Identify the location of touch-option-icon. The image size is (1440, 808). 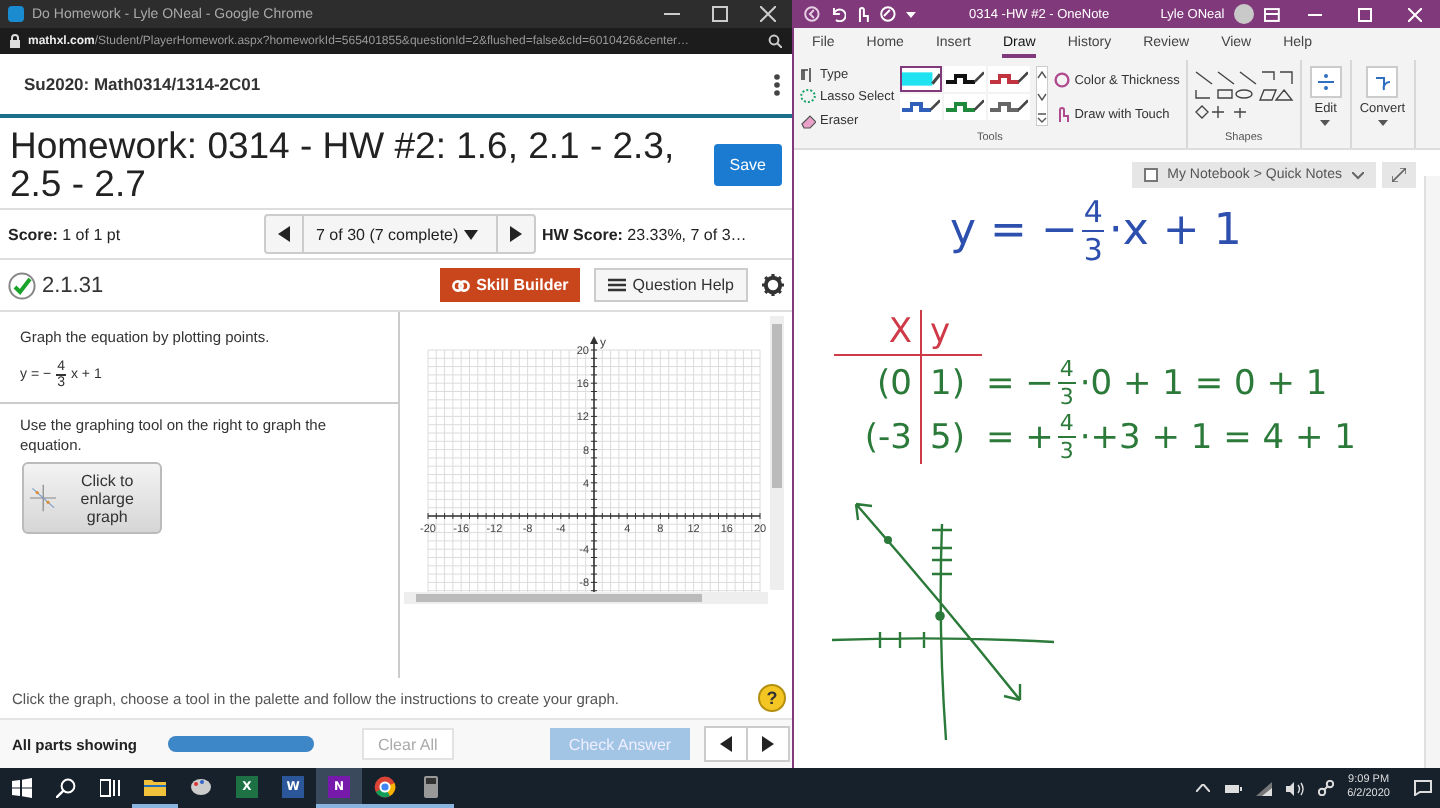
(1062, 115).